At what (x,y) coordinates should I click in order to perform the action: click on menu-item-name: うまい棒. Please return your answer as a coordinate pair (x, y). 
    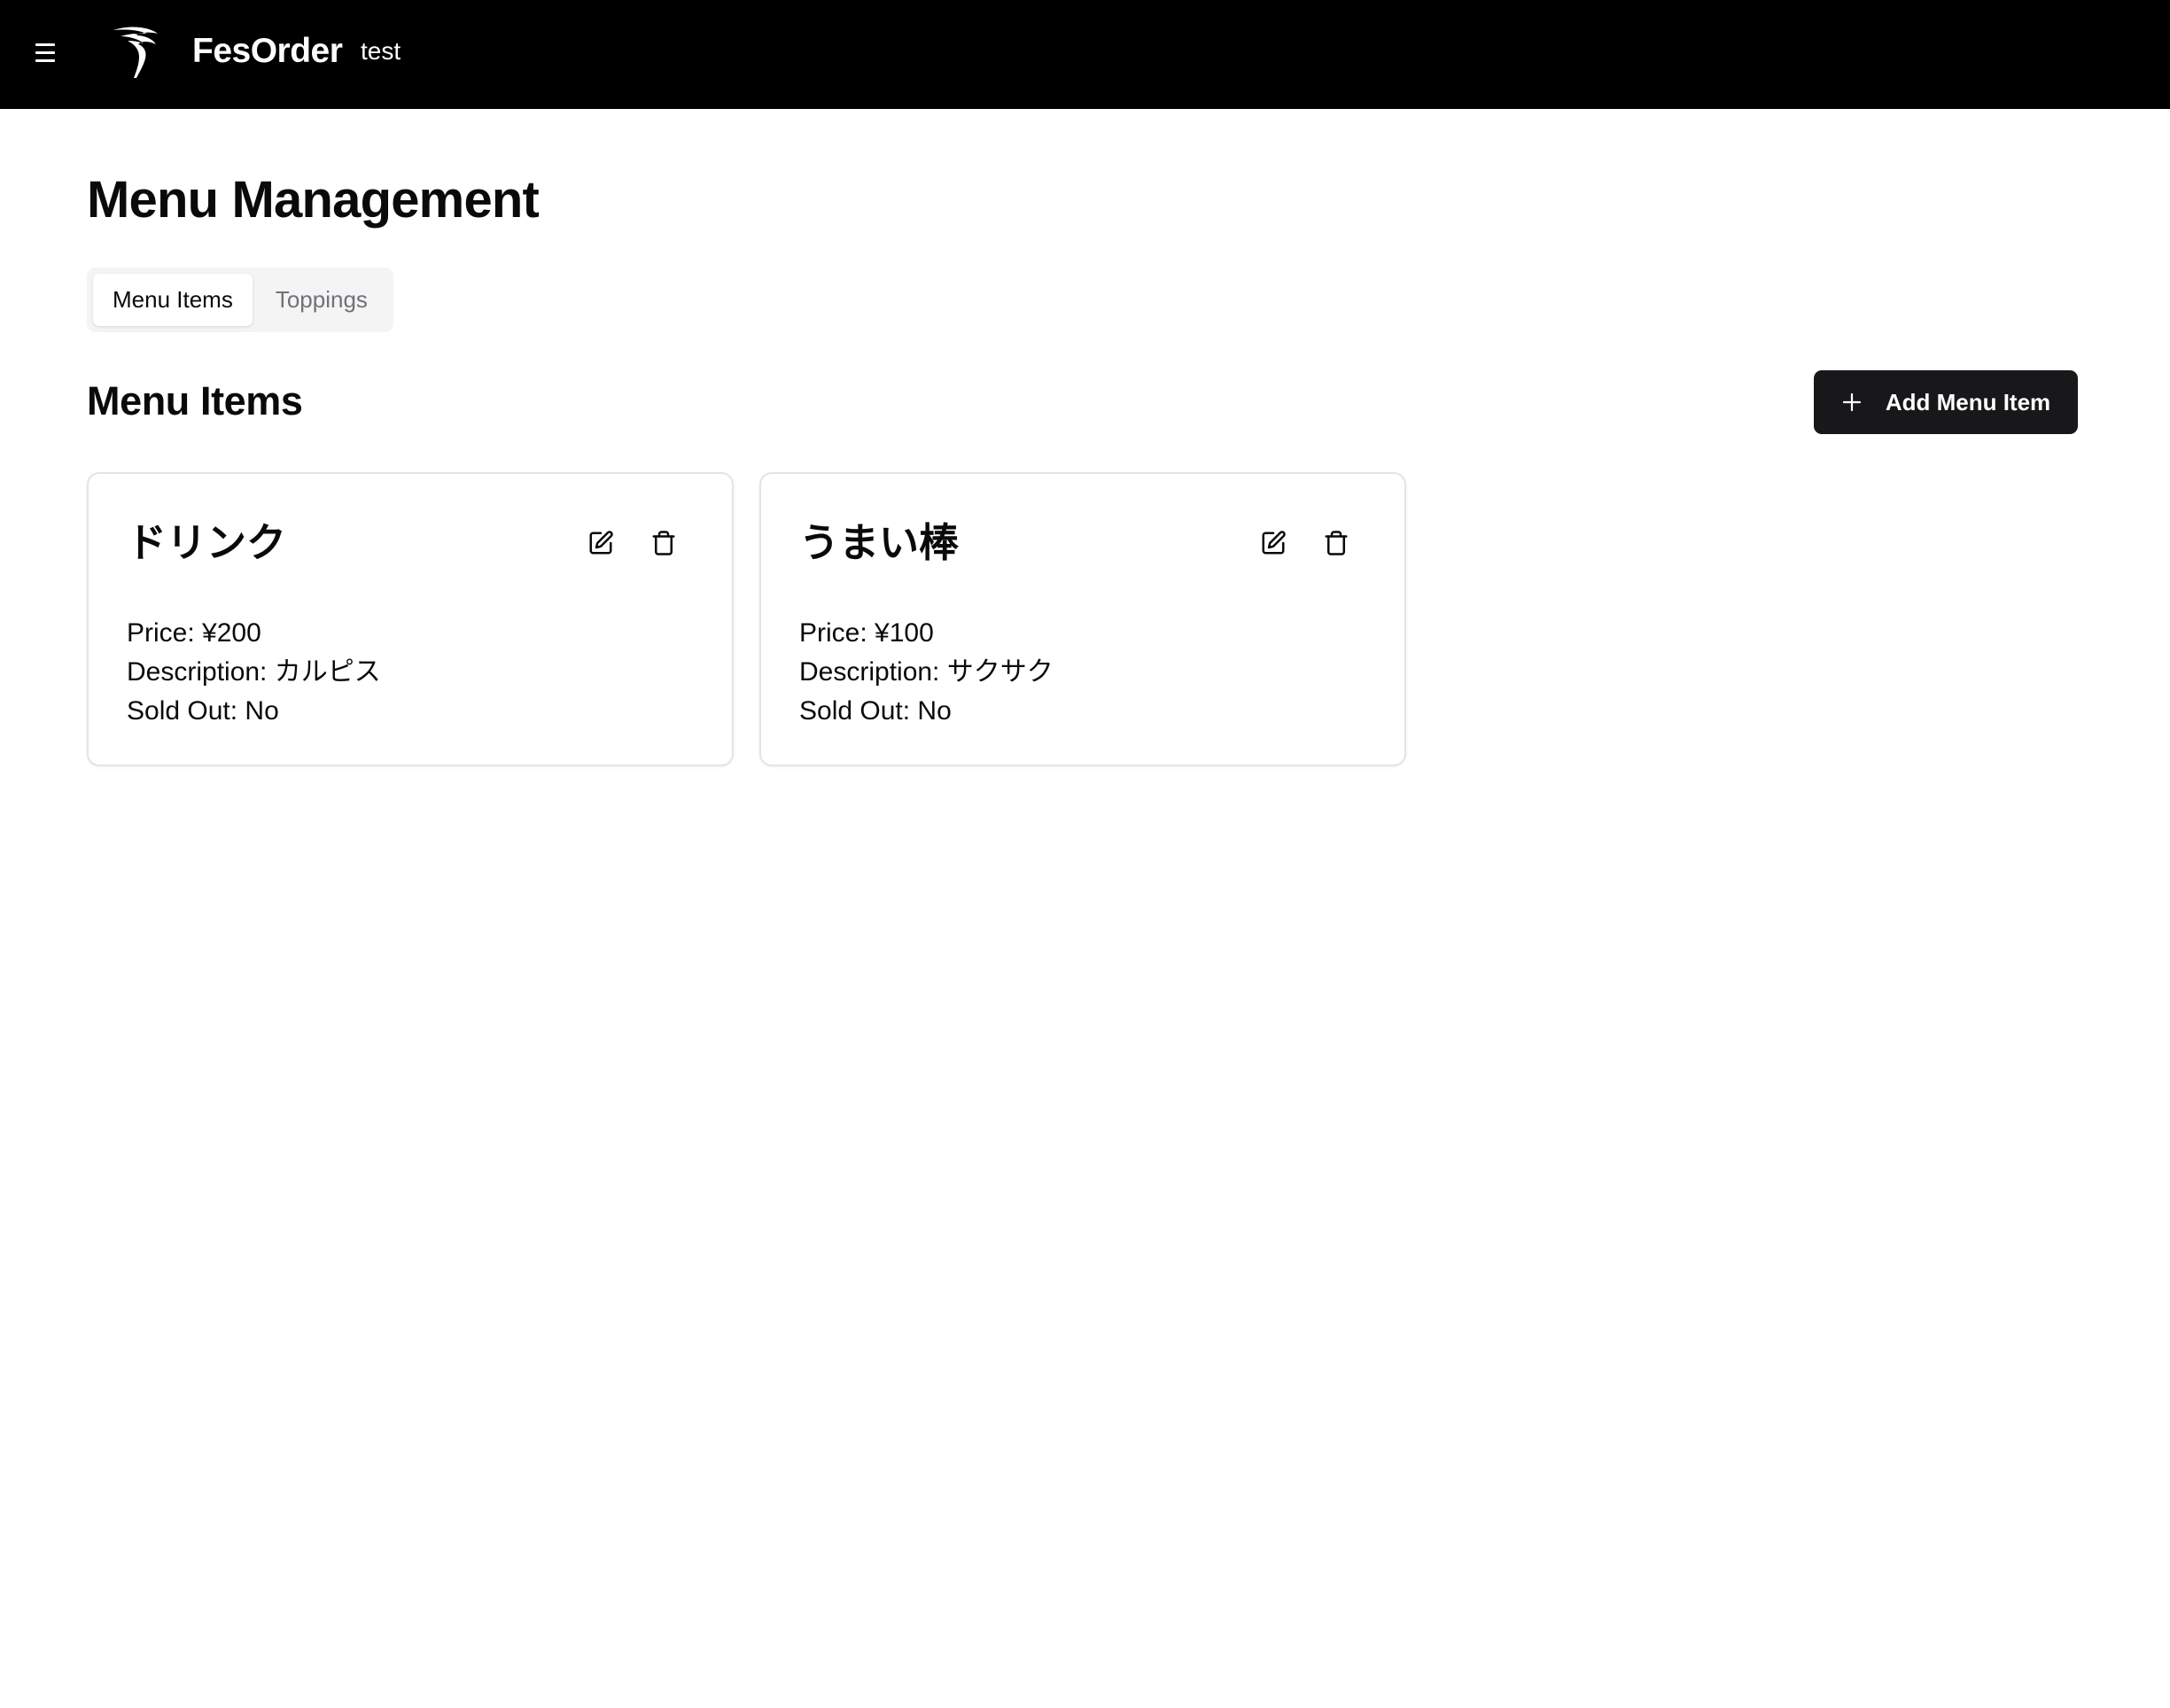
    Looking at the image, I should click on (879, 542).